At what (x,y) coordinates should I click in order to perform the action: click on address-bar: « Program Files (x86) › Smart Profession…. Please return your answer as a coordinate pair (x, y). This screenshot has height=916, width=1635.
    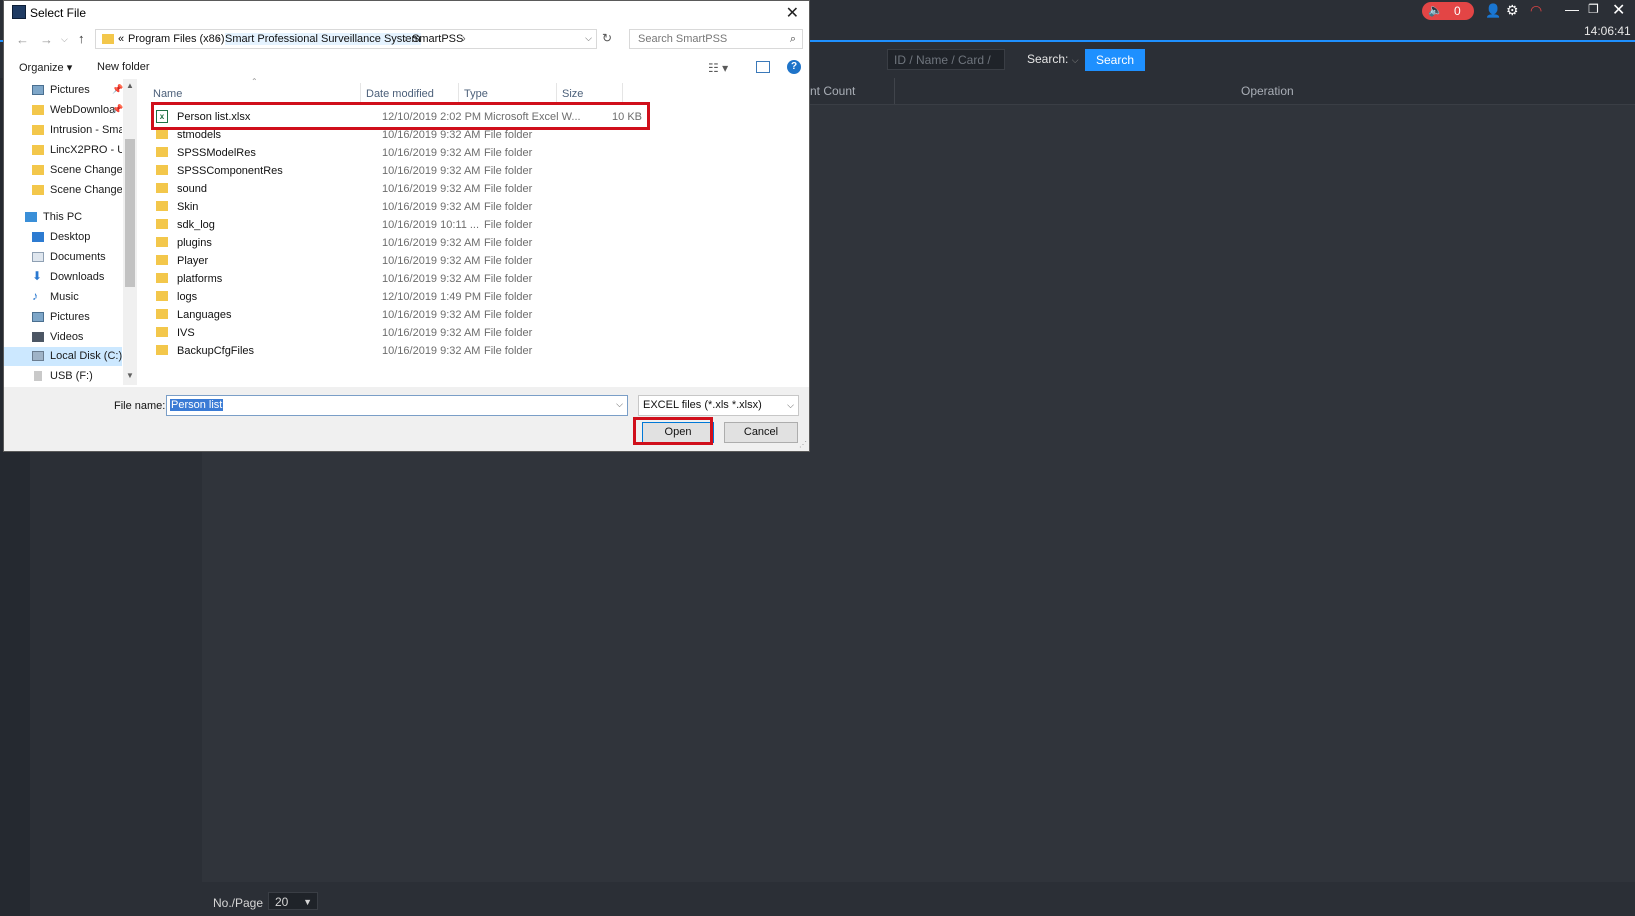
    Looking at the image, I should click on (346, 39).